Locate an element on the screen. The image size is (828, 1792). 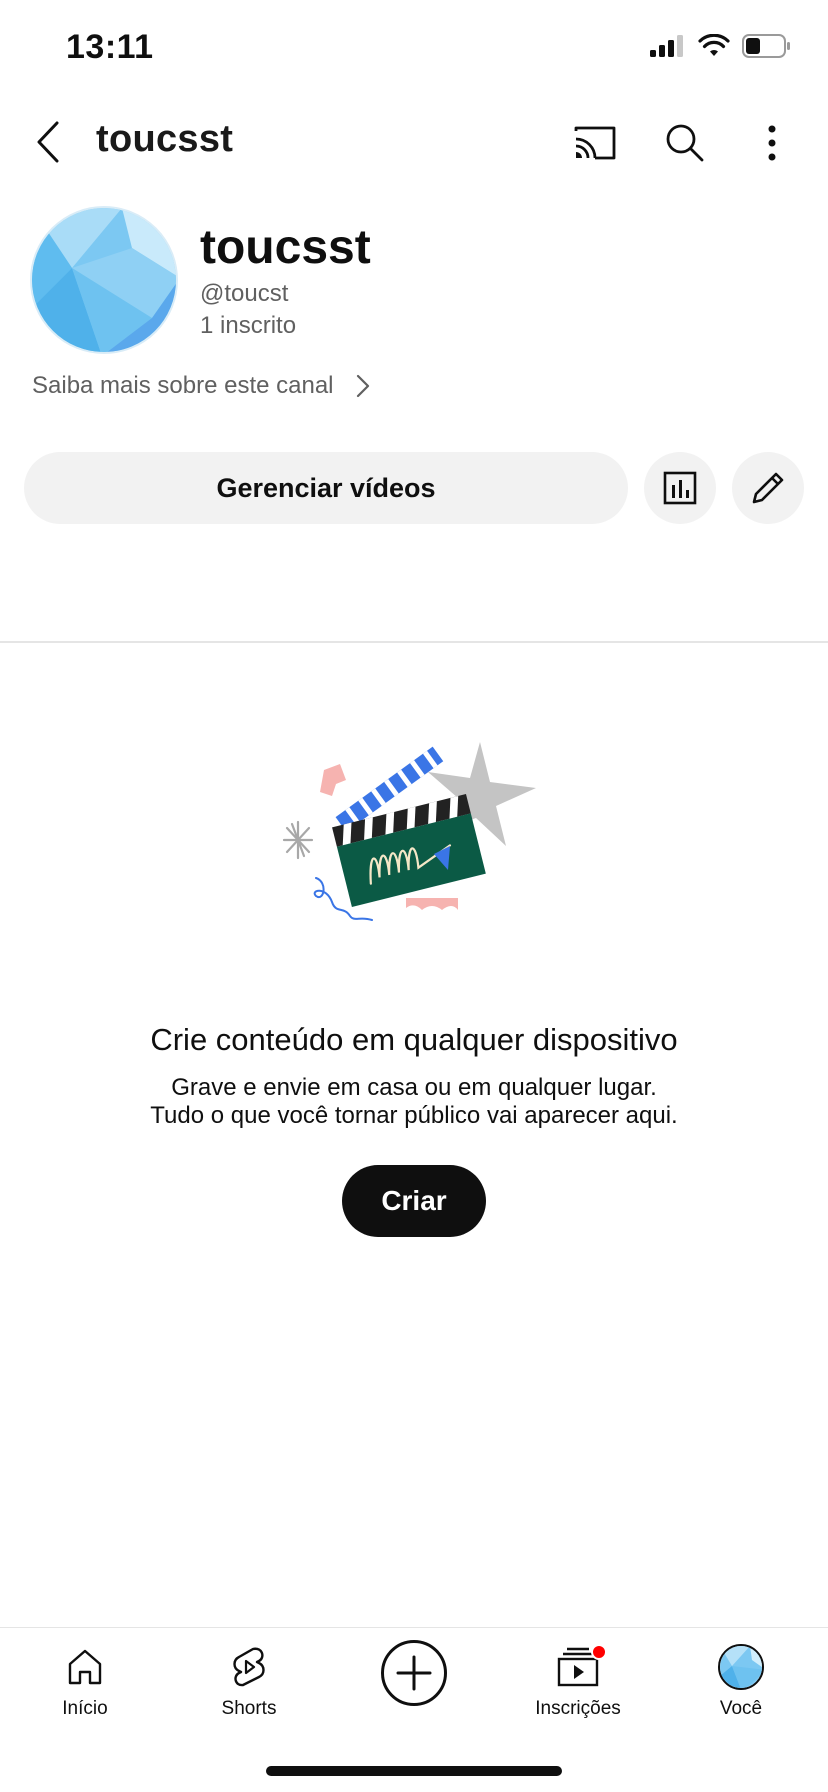
home-indicator is located at coordinates (414, 1771).